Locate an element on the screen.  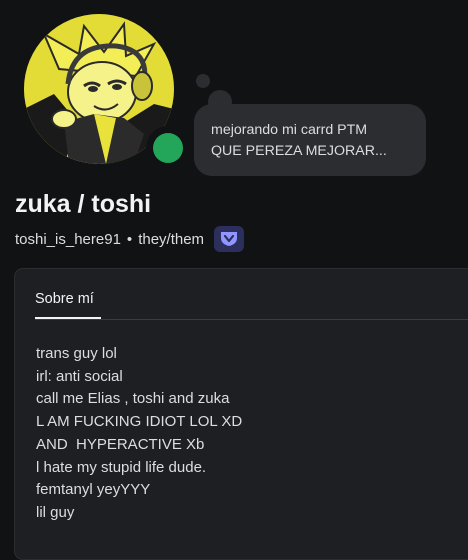
bio-line: call me Elias , toshi and zuka is located at coordinates (133, 399).